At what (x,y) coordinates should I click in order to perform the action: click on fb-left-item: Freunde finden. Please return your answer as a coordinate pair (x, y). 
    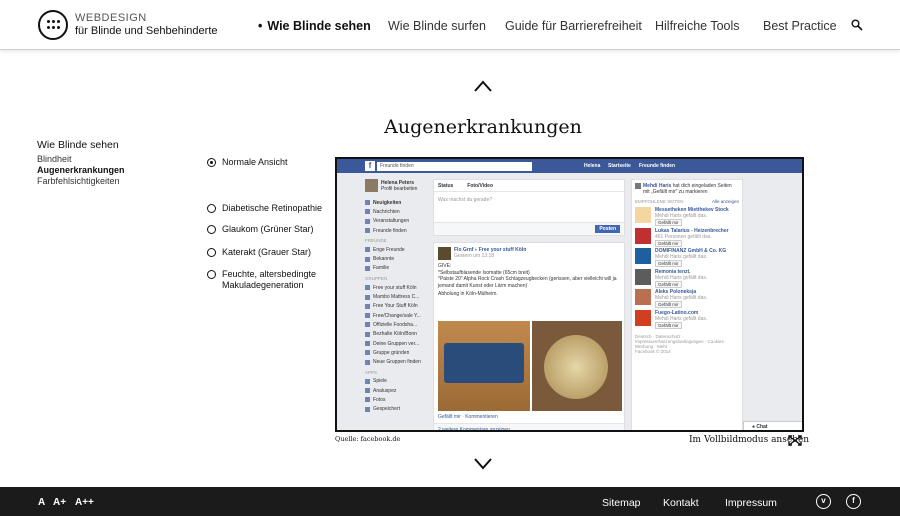
    Looking at the image, I should click on (397, 230).